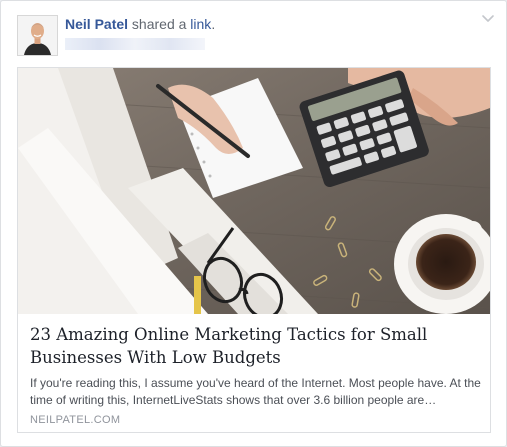 The image size is (507, 447). I want to click on shared-text: shared a, so click(159, 24).